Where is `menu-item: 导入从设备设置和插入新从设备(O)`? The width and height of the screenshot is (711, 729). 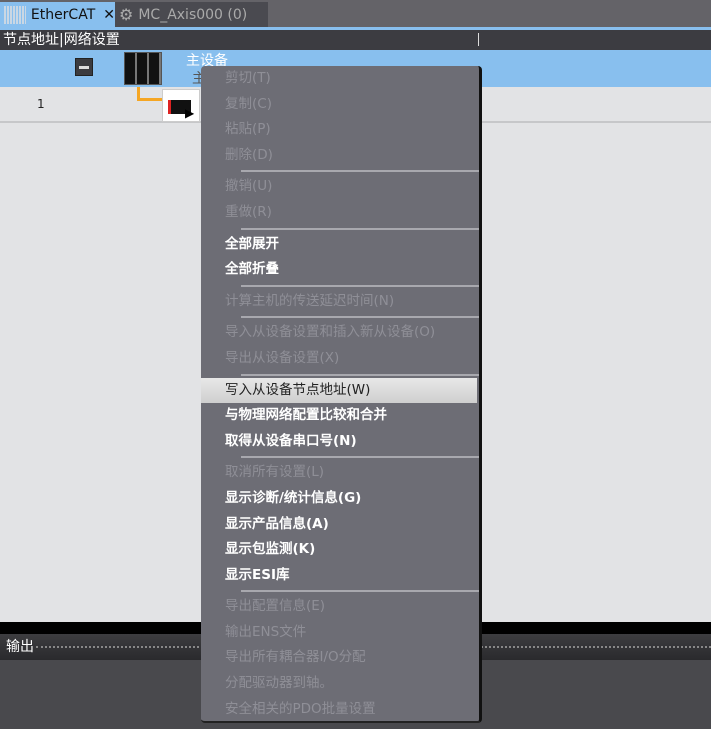 menu-item: 导入从设备设置和插入新从设备(O) is located at coordinates (330, 332).